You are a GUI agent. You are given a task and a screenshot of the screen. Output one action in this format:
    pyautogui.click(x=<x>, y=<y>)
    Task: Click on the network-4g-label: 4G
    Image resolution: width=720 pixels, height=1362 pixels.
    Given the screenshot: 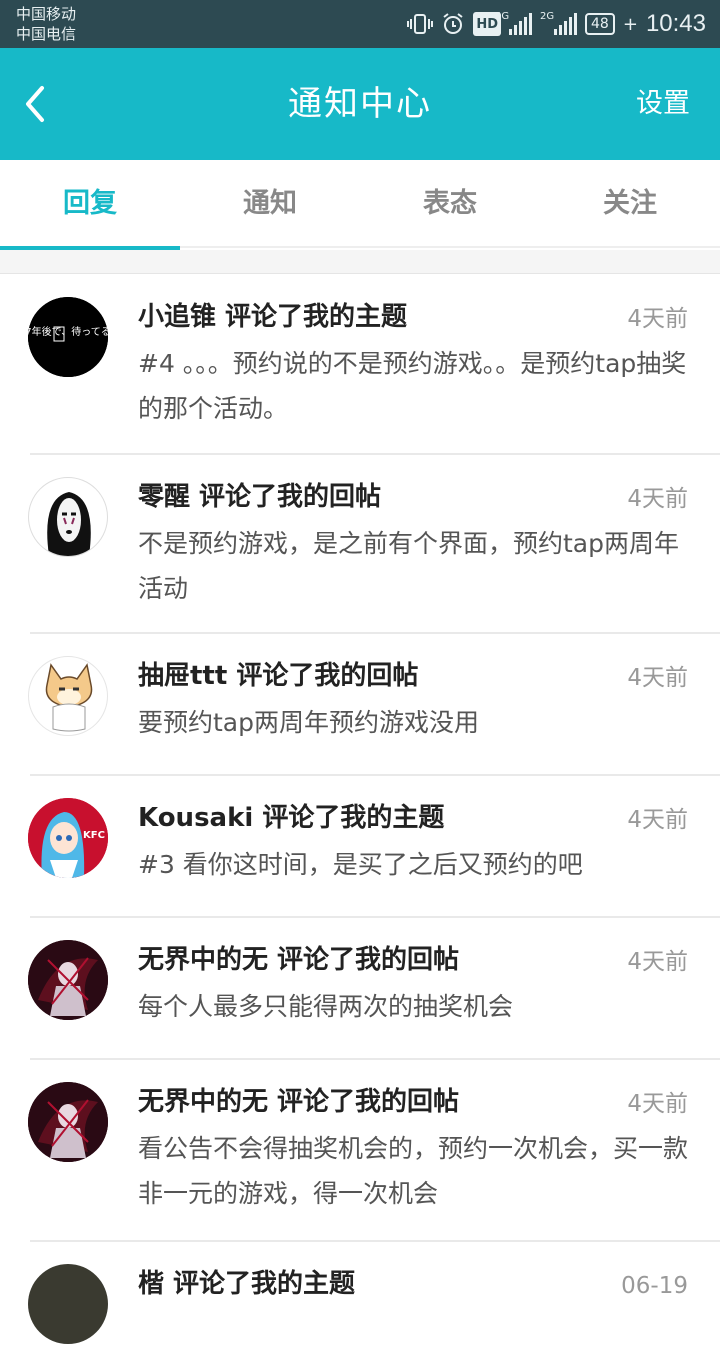 What is the action you would take?
    pyautogui.click(x=502, y=16)
    